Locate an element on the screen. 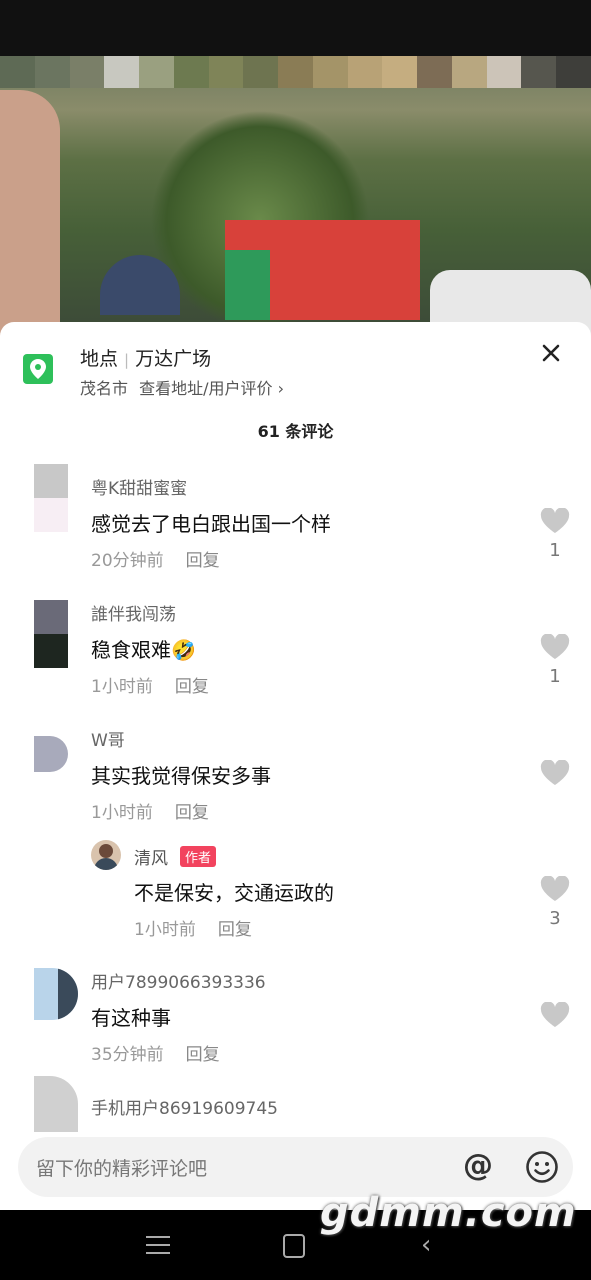 The height and width of the screenshot is (1280, 591). location-pin-icon is located at coordinates (38, 369).